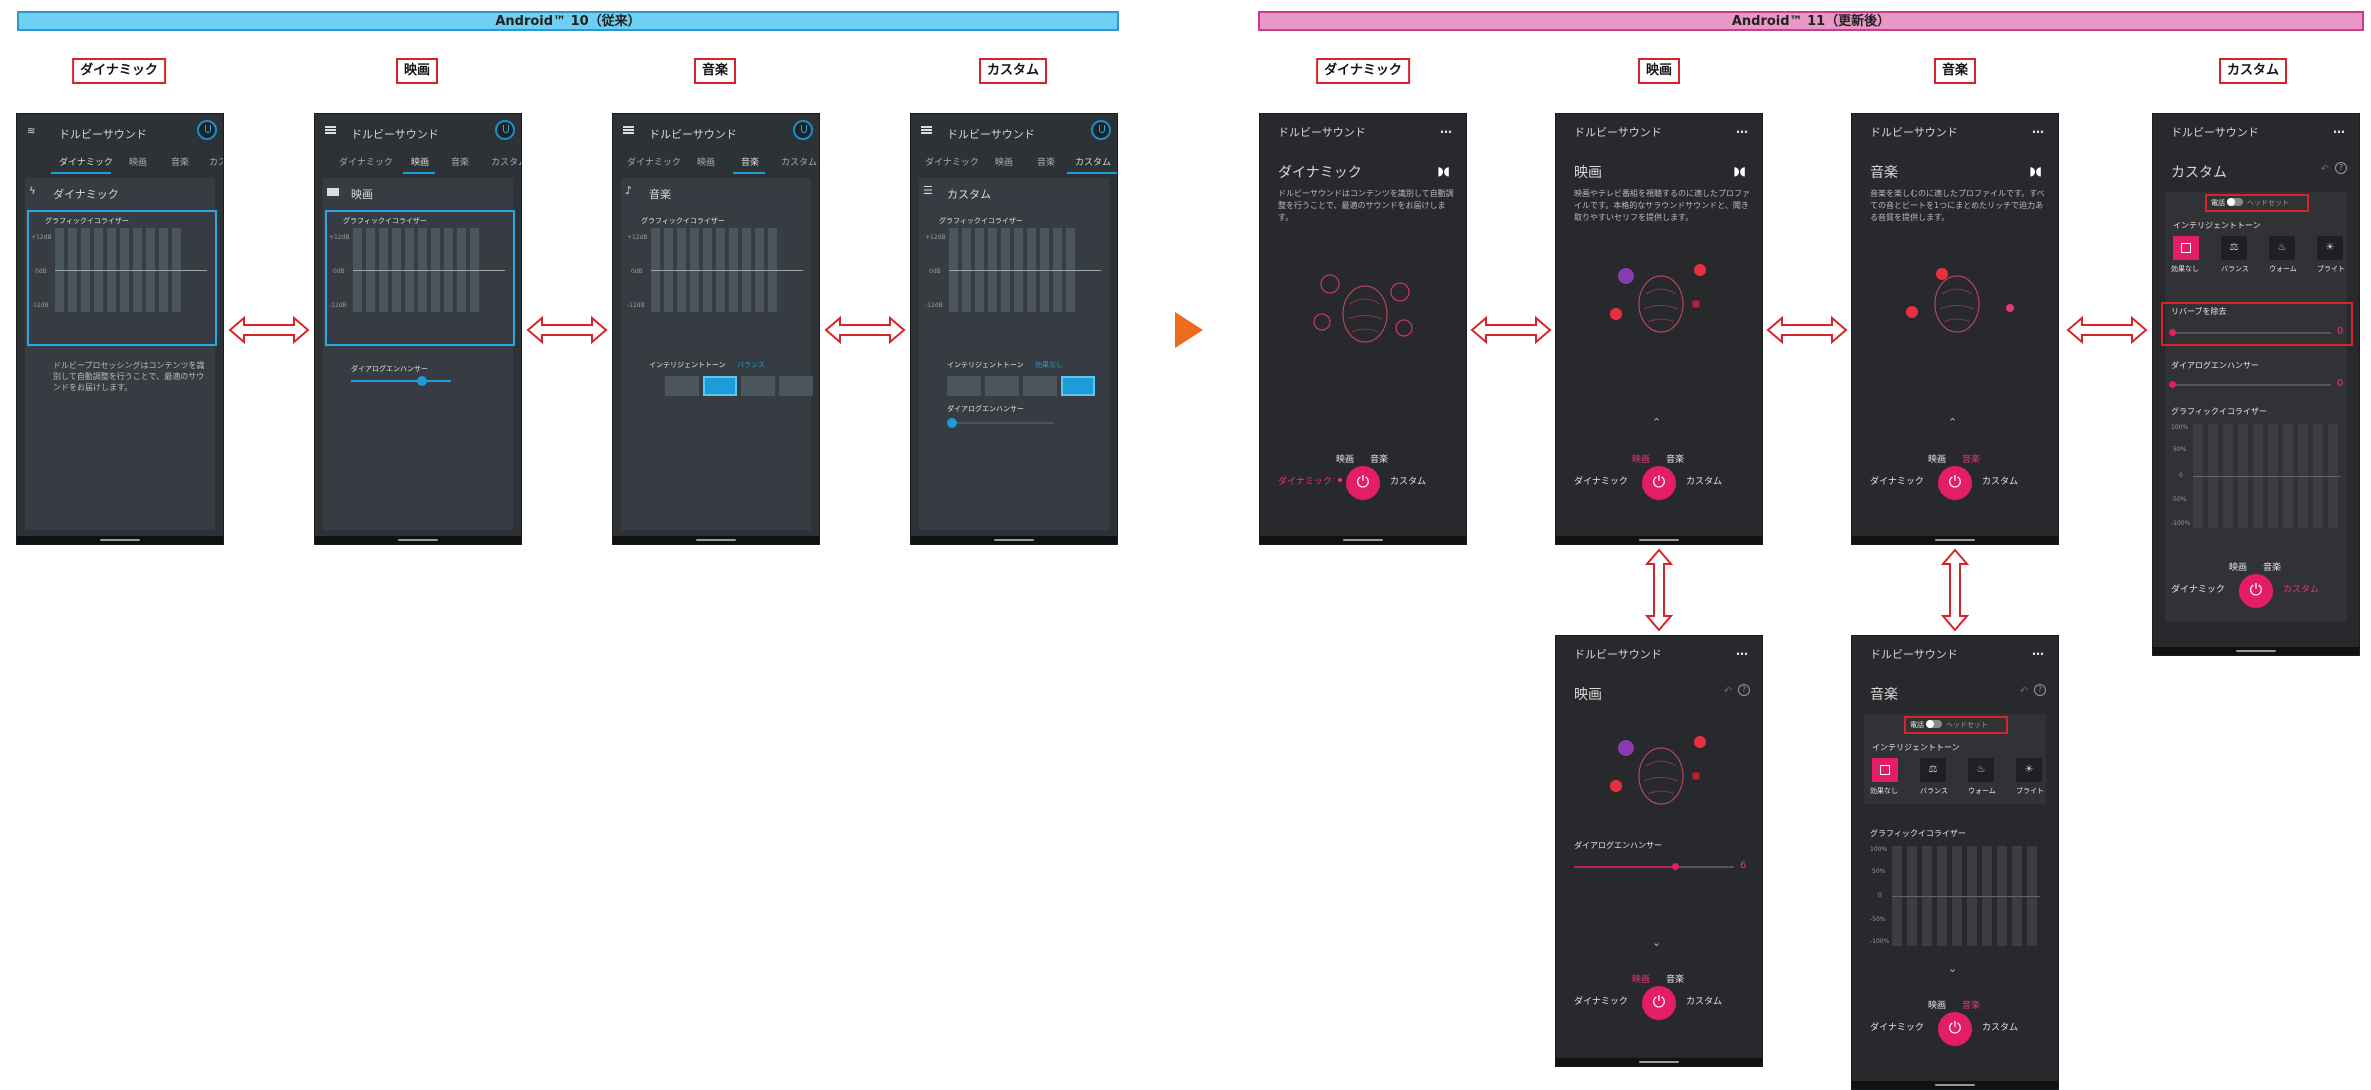  I want to click on mode-option-custom-selected: カスタム, so click(2301, 588).